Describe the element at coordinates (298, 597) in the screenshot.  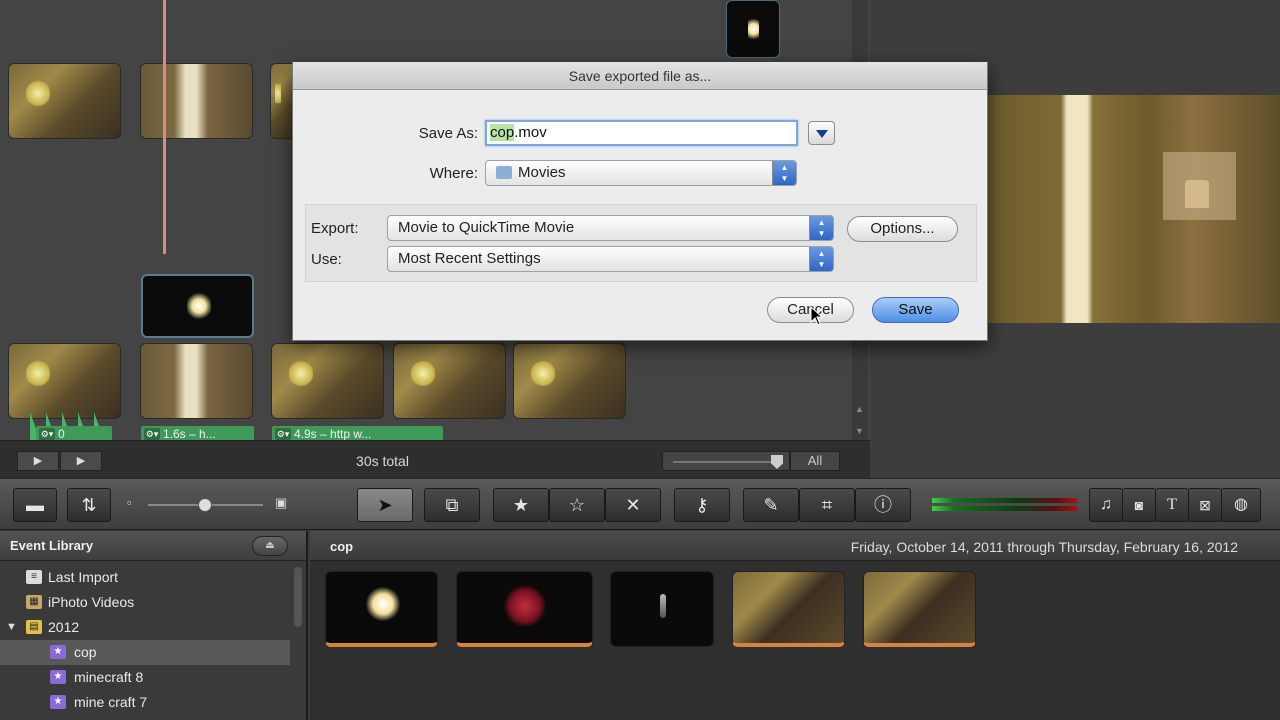
I see `library-scrollbar` at that location.